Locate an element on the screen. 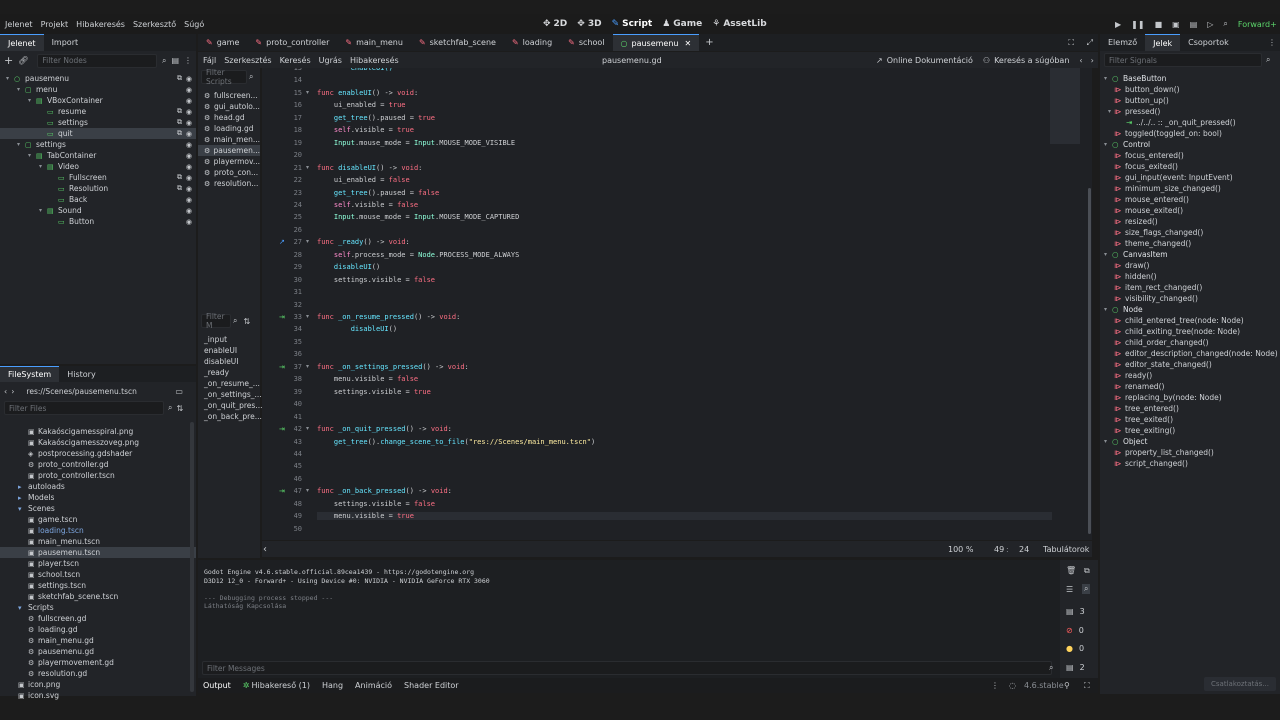 The height and width of the screenshot is (720, 1280). method-item: _input is located at coordinates (229, 339).